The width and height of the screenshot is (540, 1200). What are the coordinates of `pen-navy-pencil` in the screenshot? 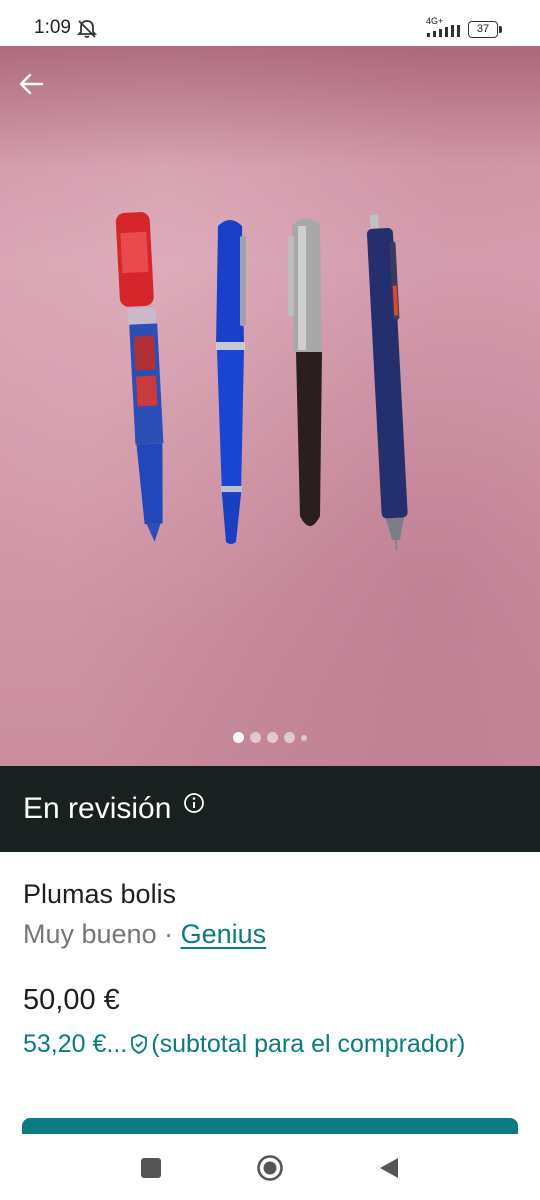 It's located at (387, 382).